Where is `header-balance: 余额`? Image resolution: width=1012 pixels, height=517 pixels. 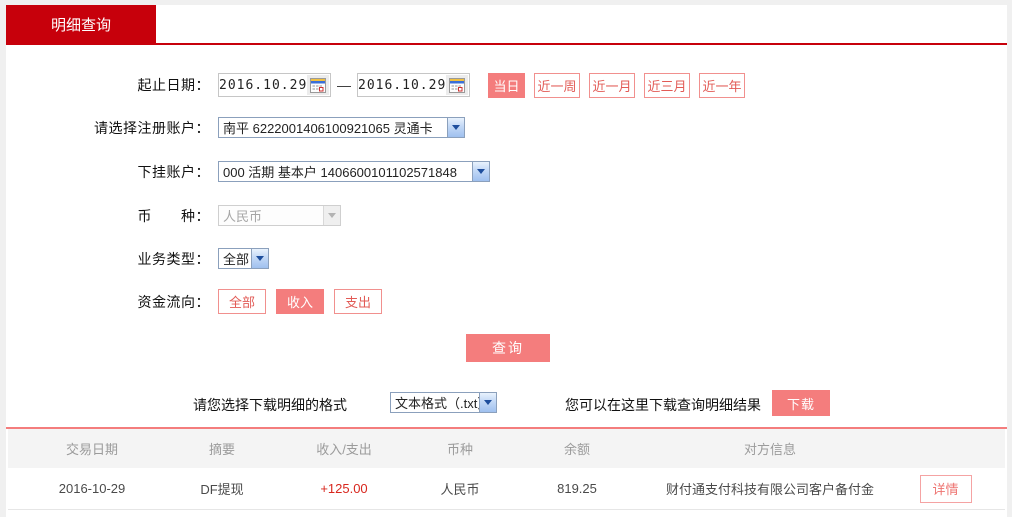 header-balance: 余额 is located at coordinates (576, 449).